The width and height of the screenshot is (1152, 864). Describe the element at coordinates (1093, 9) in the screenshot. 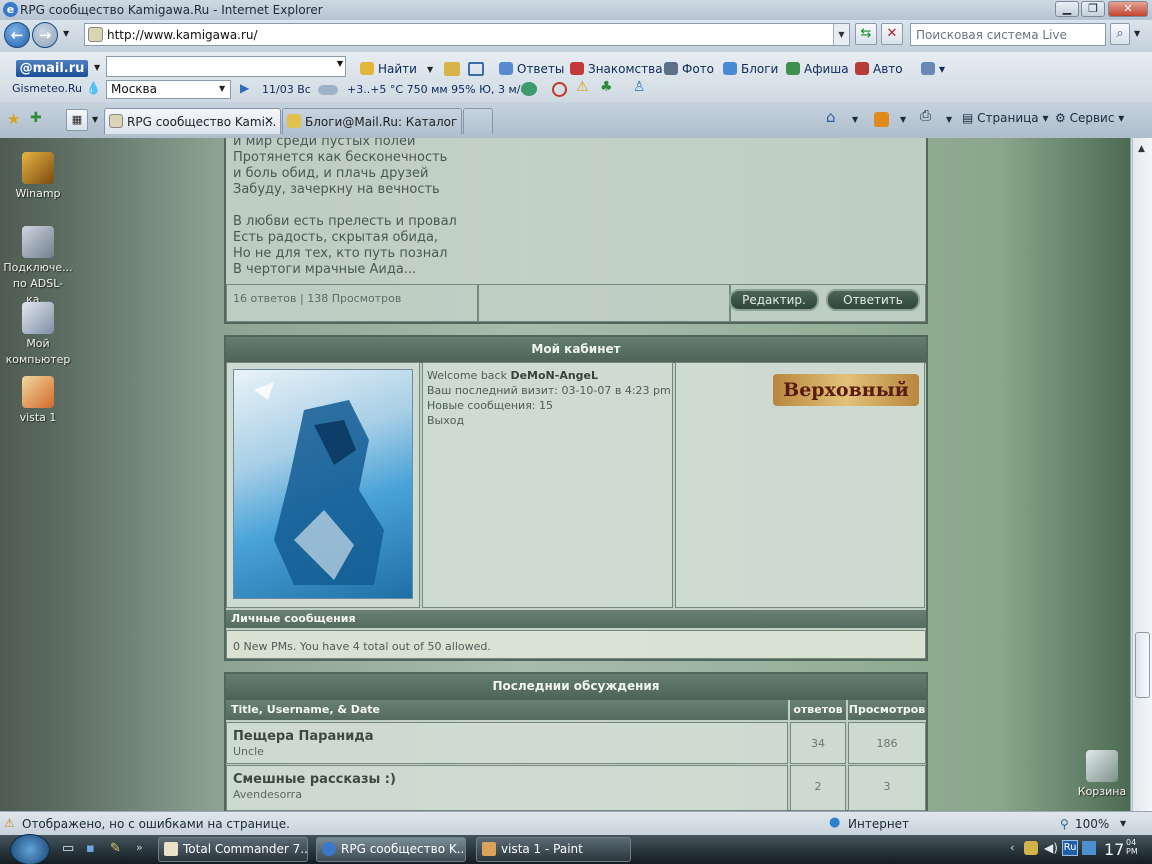

I see `maximize-button: ❐` at that location.